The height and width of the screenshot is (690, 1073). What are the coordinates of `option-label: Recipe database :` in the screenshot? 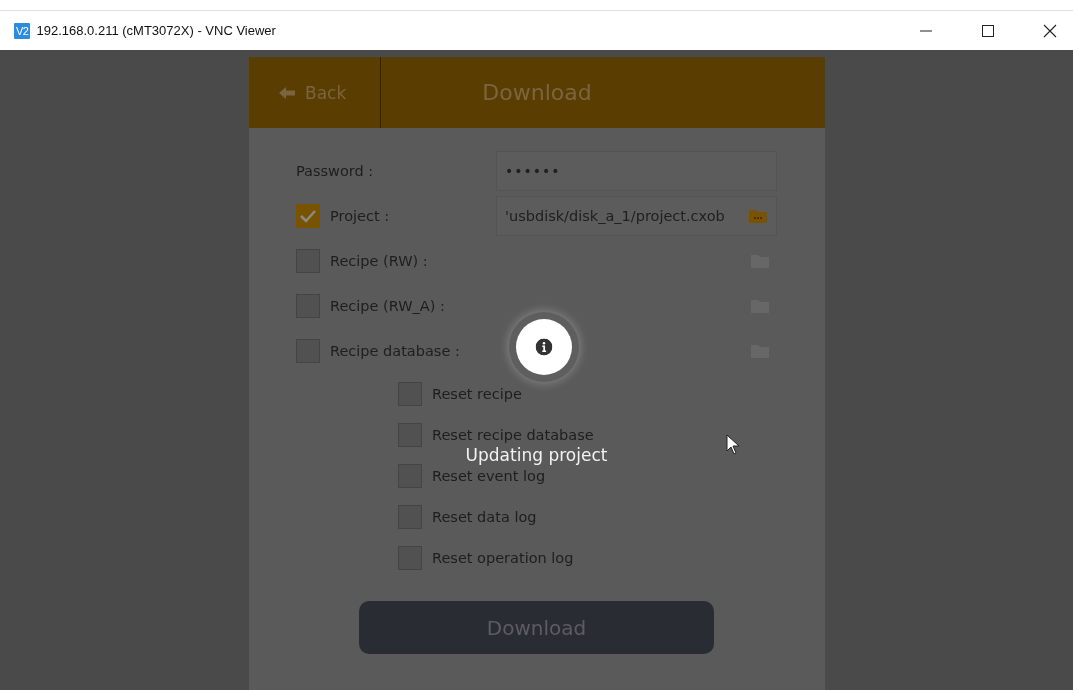 It's located at (395, 350).